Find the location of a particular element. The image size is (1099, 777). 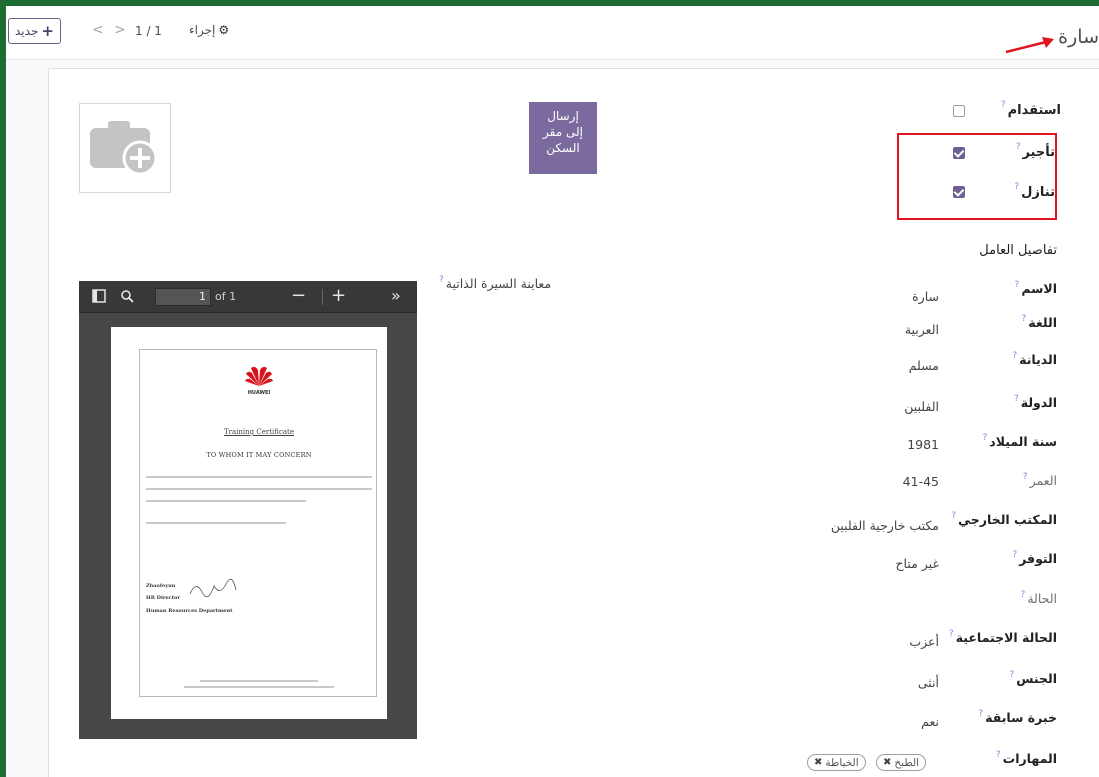

plus-icon: + is located at coordinates (47, 31).